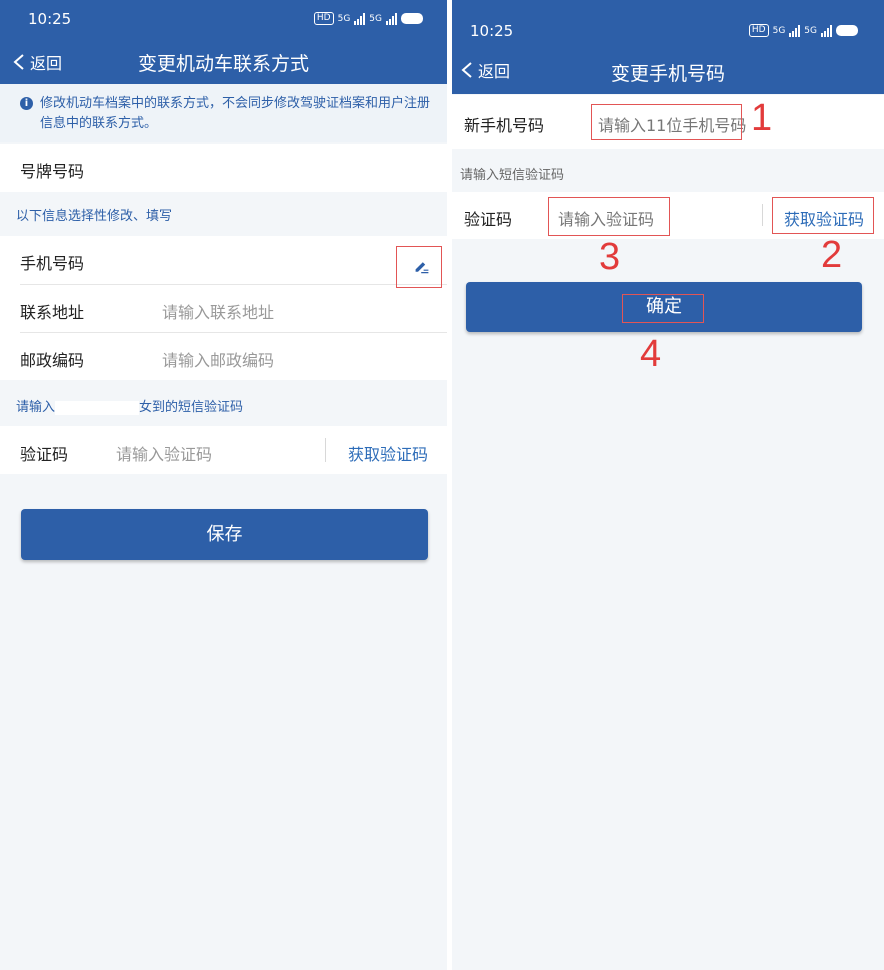  I want to click on plate-label: 号牌号码, so click(52, 171).